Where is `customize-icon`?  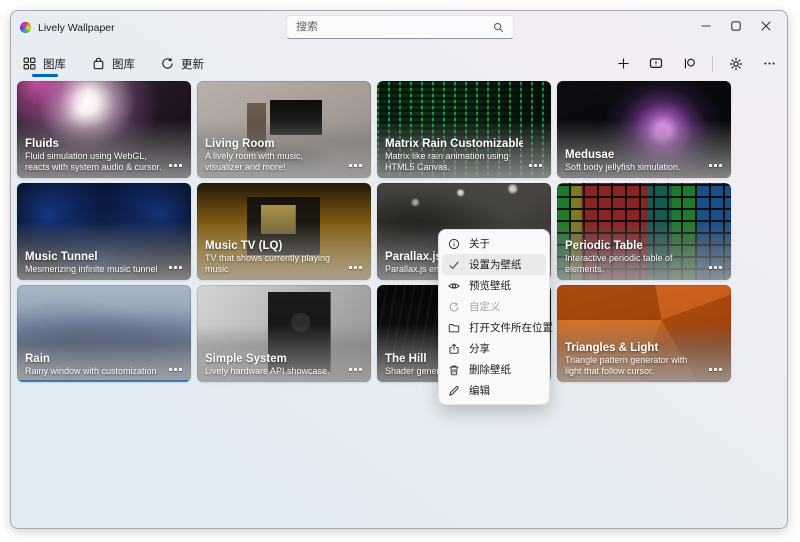
customize-icon is located at coordinates (454, 306).